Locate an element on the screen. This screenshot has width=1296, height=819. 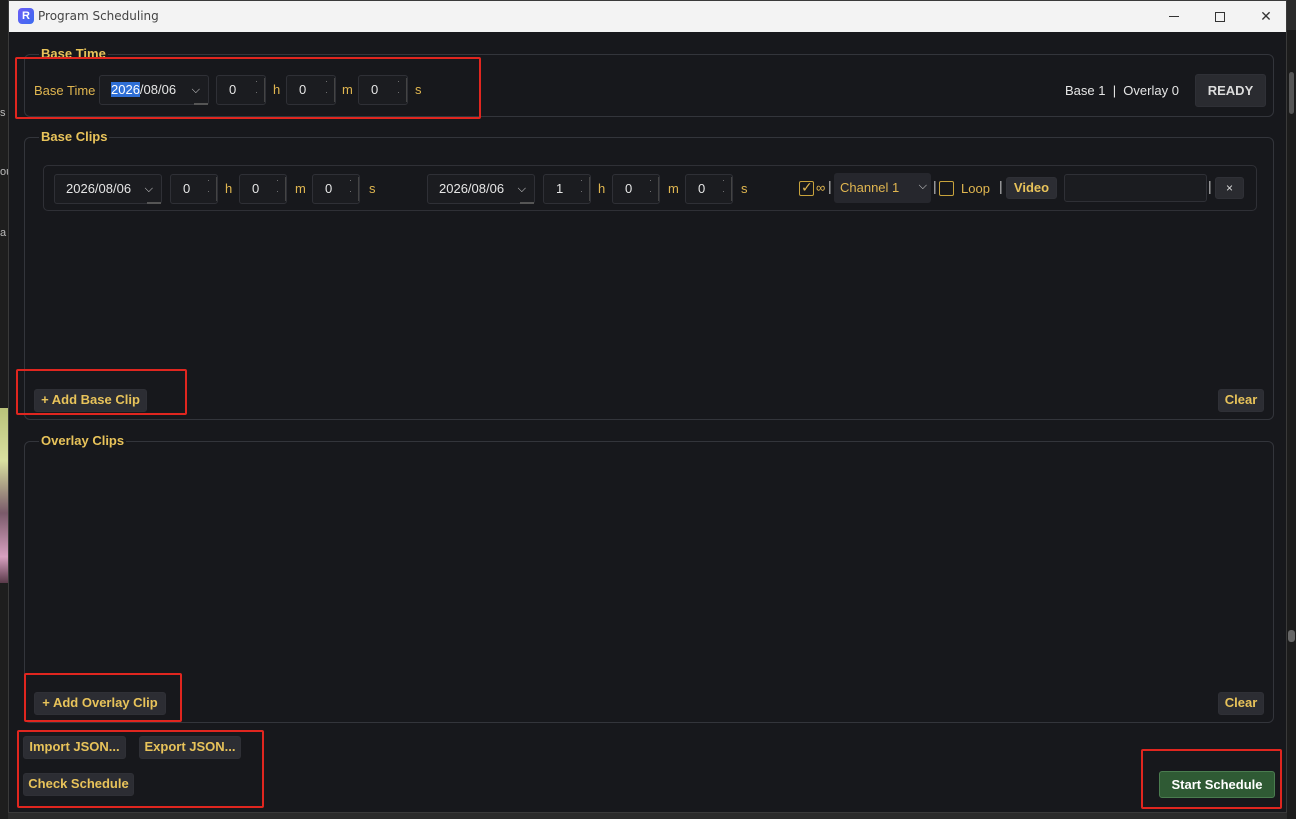
minimize-button is located at coordinates (1174, 16).